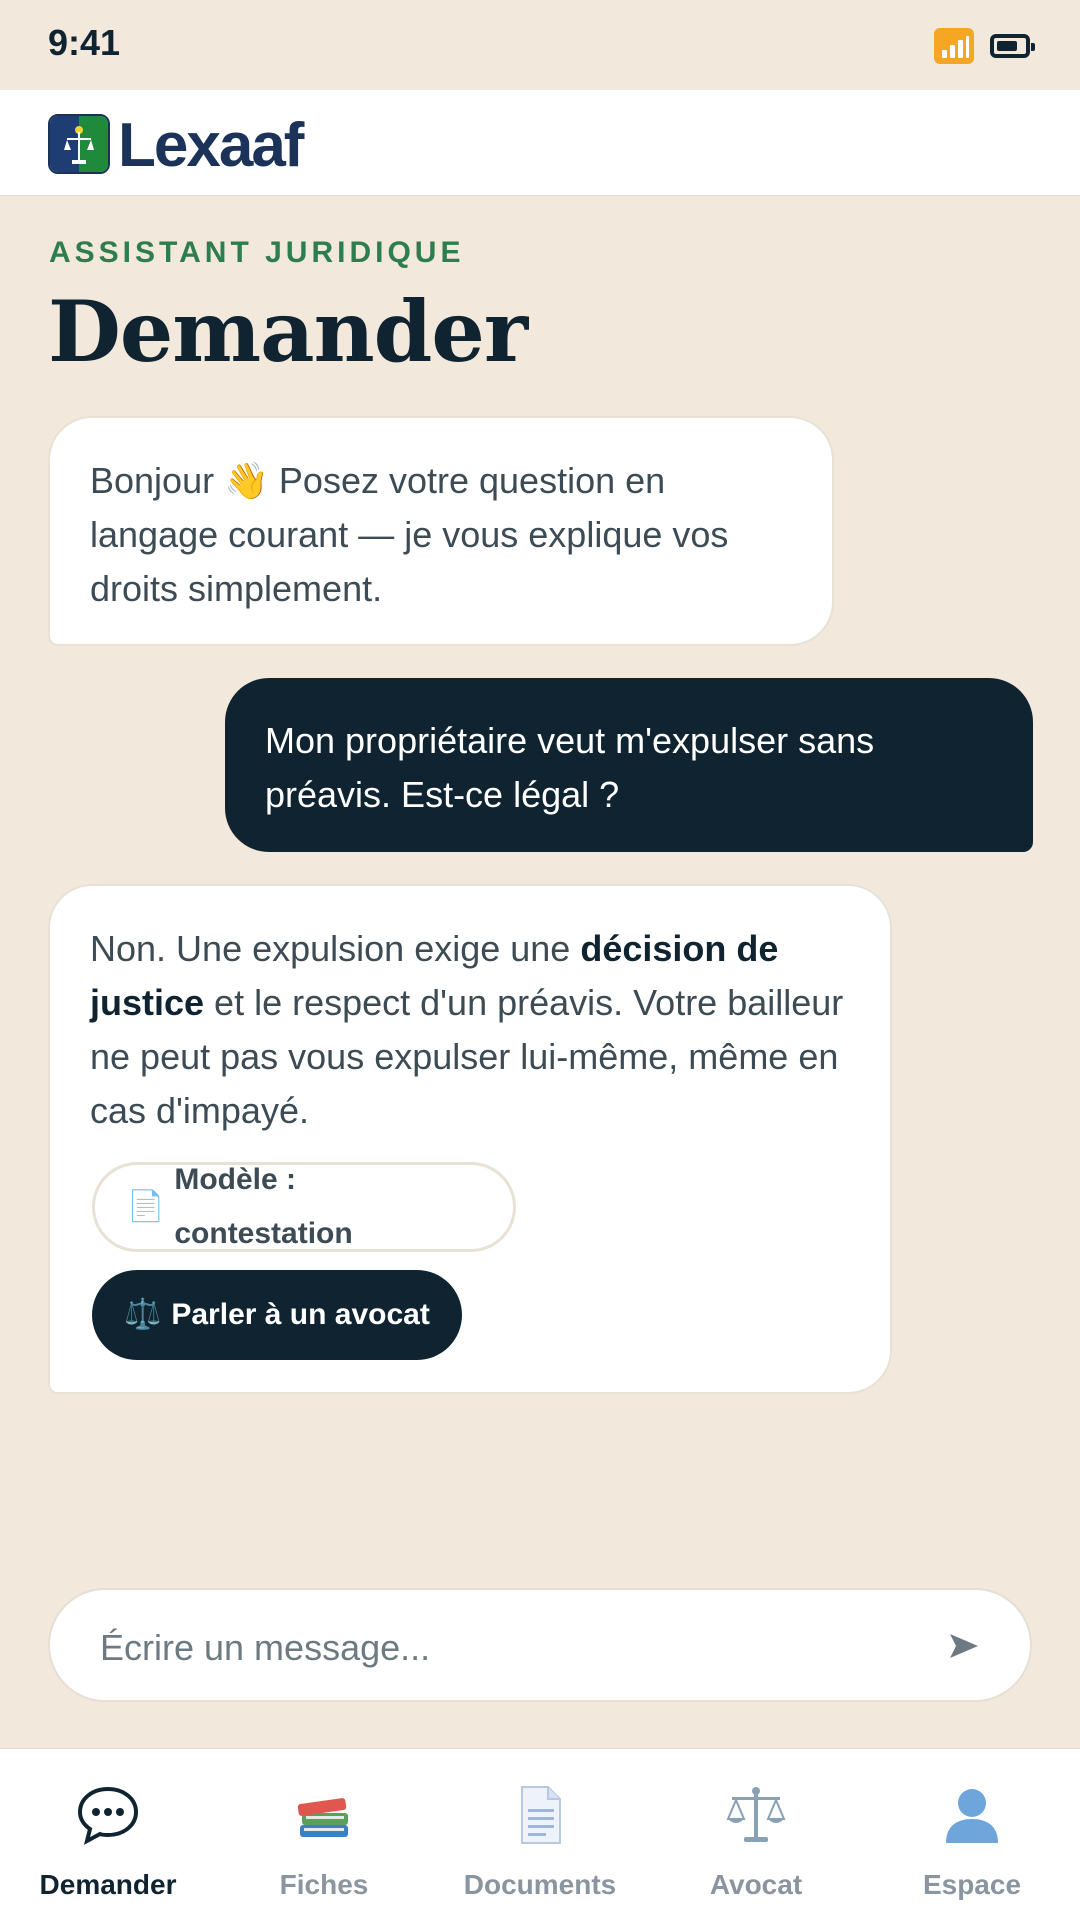 The image size is (1080, 1921). I want to click on nav-label: Documents, so click(540, 1884).